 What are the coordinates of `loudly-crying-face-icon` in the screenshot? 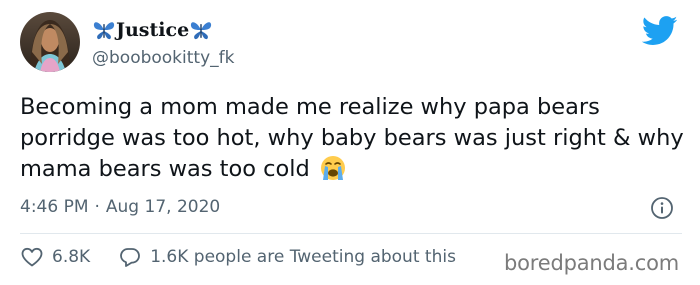 It's located at (333, 168).